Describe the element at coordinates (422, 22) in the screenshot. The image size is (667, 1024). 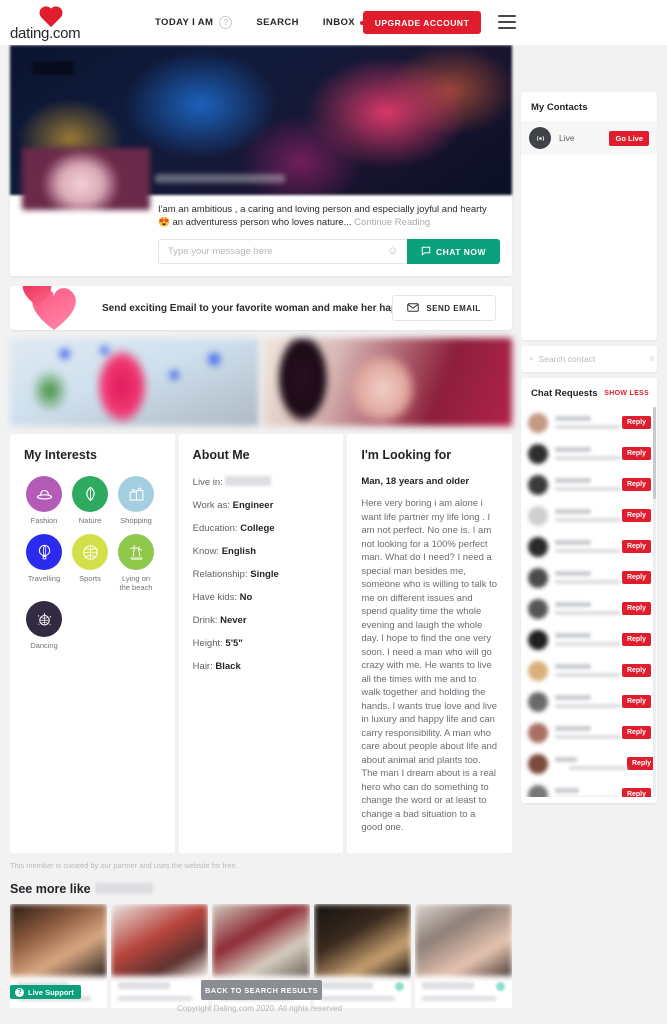
I see `upgrade-account-button: UPGRADE ACCOUNT` at that location.